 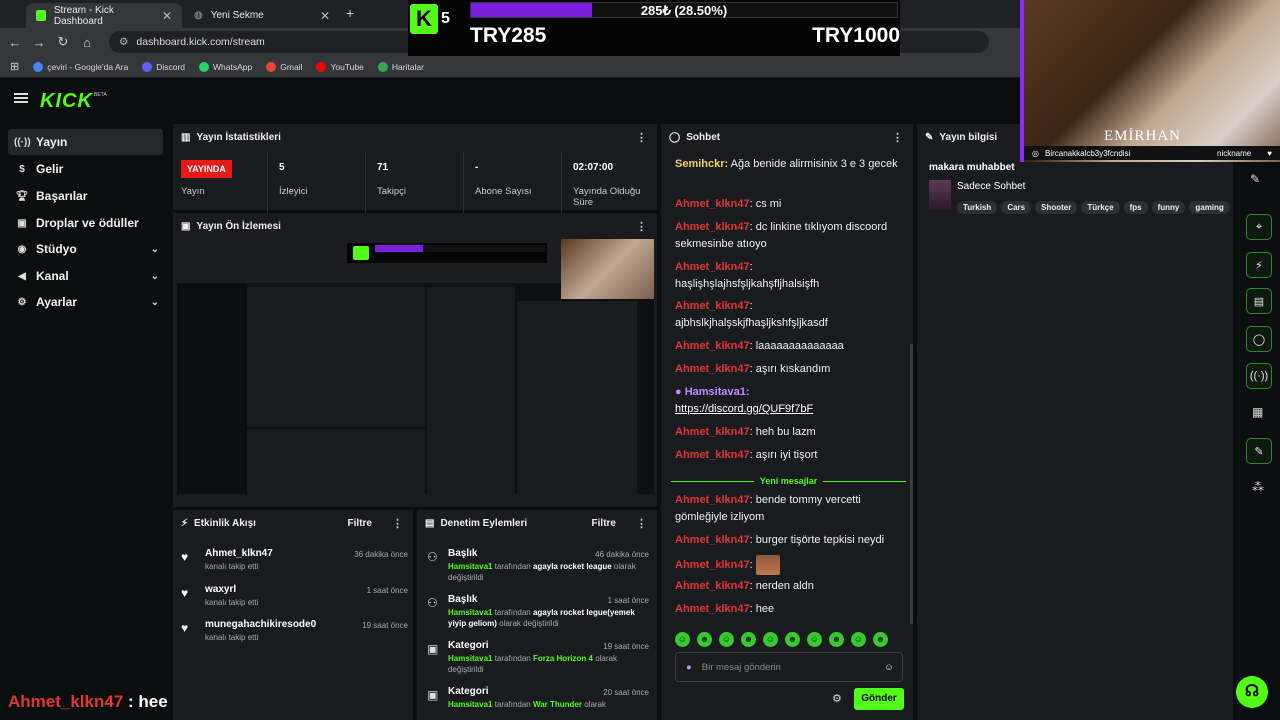 What do you see at coordinates (977, 207) in the screenshot?
I see `tag: Turkish` at bounding box center [977, 207].